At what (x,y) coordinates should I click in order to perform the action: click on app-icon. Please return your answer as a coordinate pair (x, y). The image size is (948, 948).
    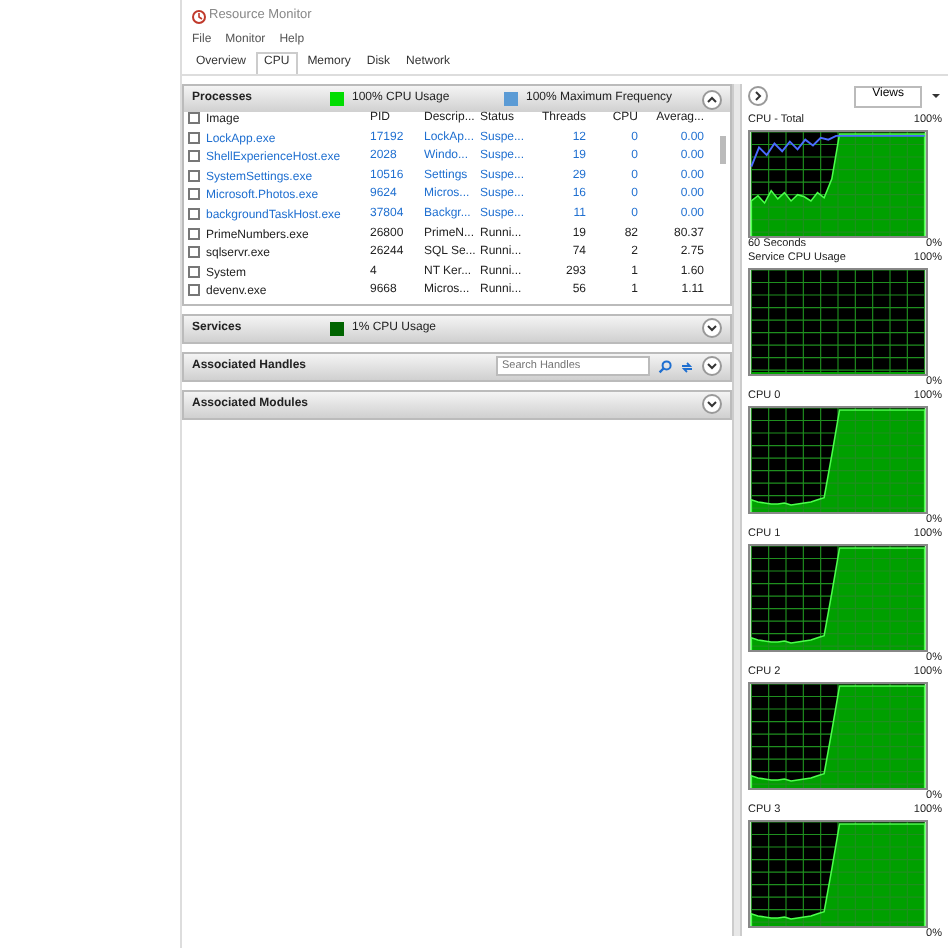
    Looking at the image, I should click on (199, 16).